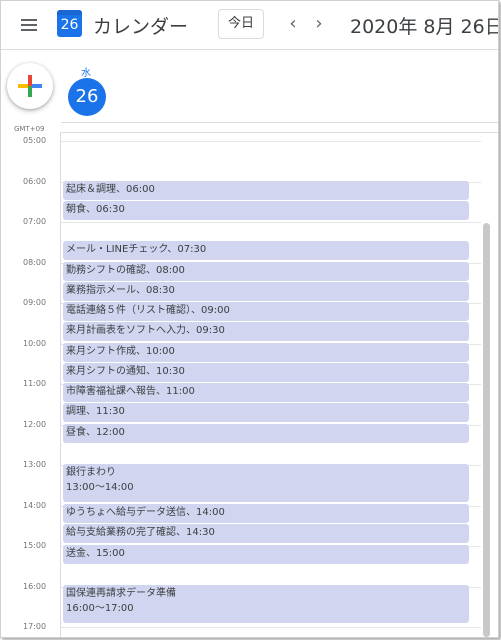 The height and width of the screenshot is (640, 501). What do you see at coordinates (35, 505) in the screenshot?
I see `hour-label: 14:00` at bounding box center [35, 505].